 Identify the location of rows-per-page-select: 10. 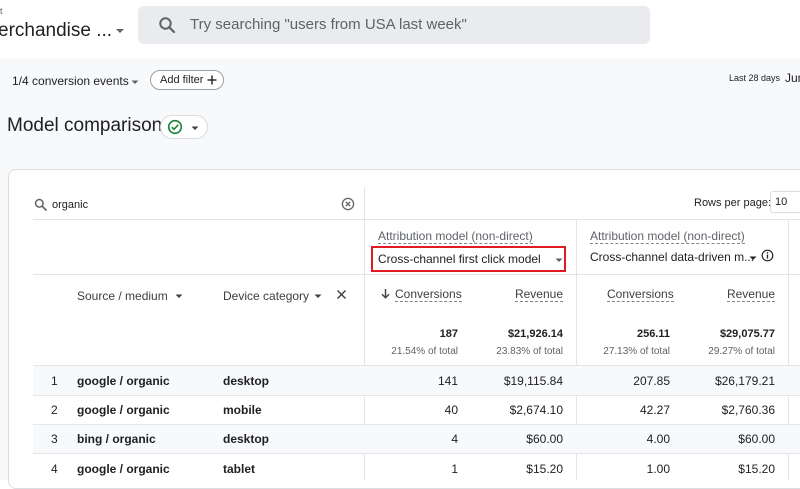
(785, 202).